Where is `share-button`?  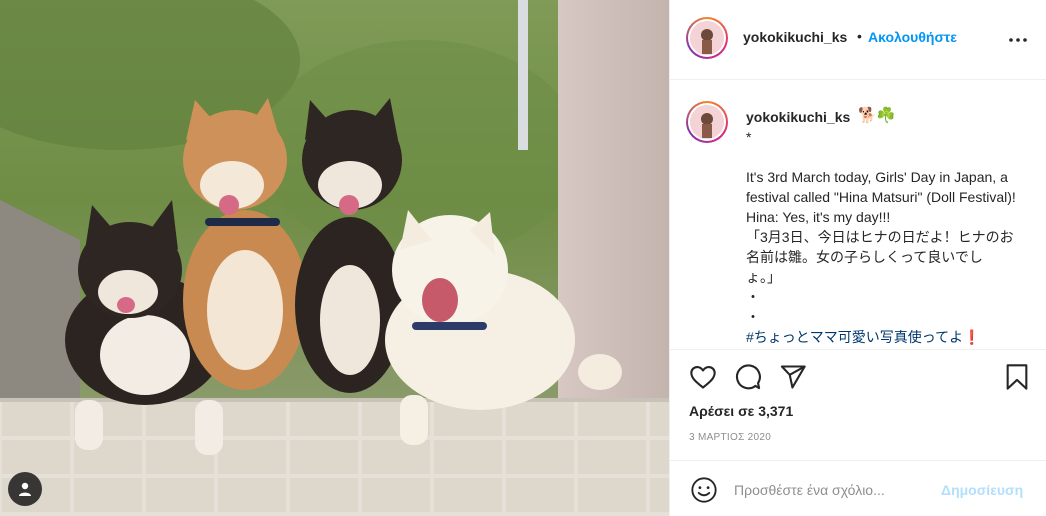 share-button is located at coordinates (793, 377).